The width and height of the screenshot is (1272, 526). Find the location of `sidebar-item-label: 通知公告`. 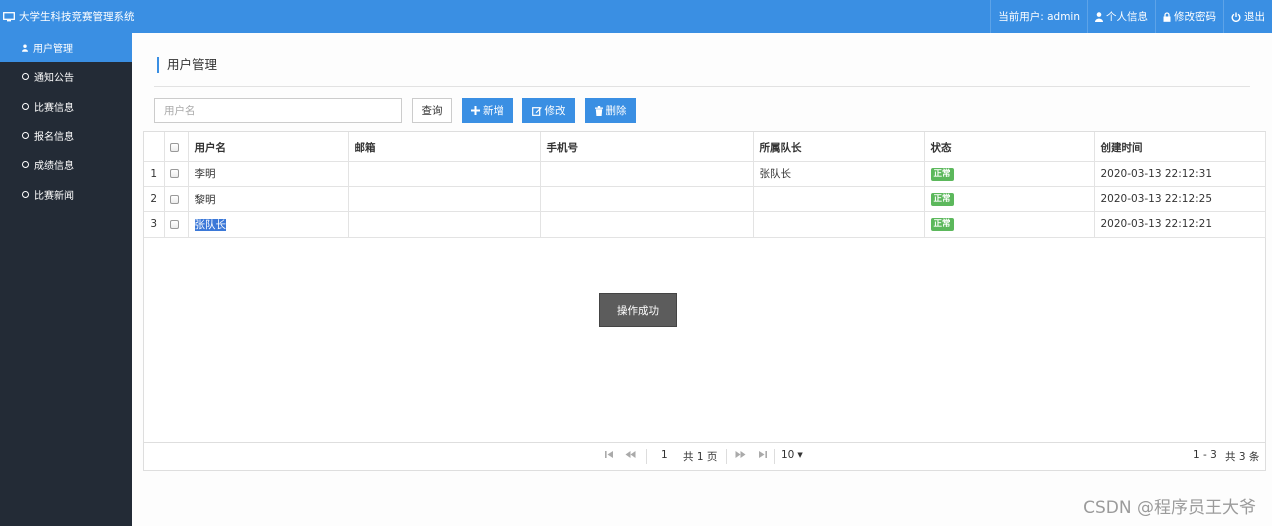

sidebar-item-label: 通知公告 is located at coordinates (54, 79).